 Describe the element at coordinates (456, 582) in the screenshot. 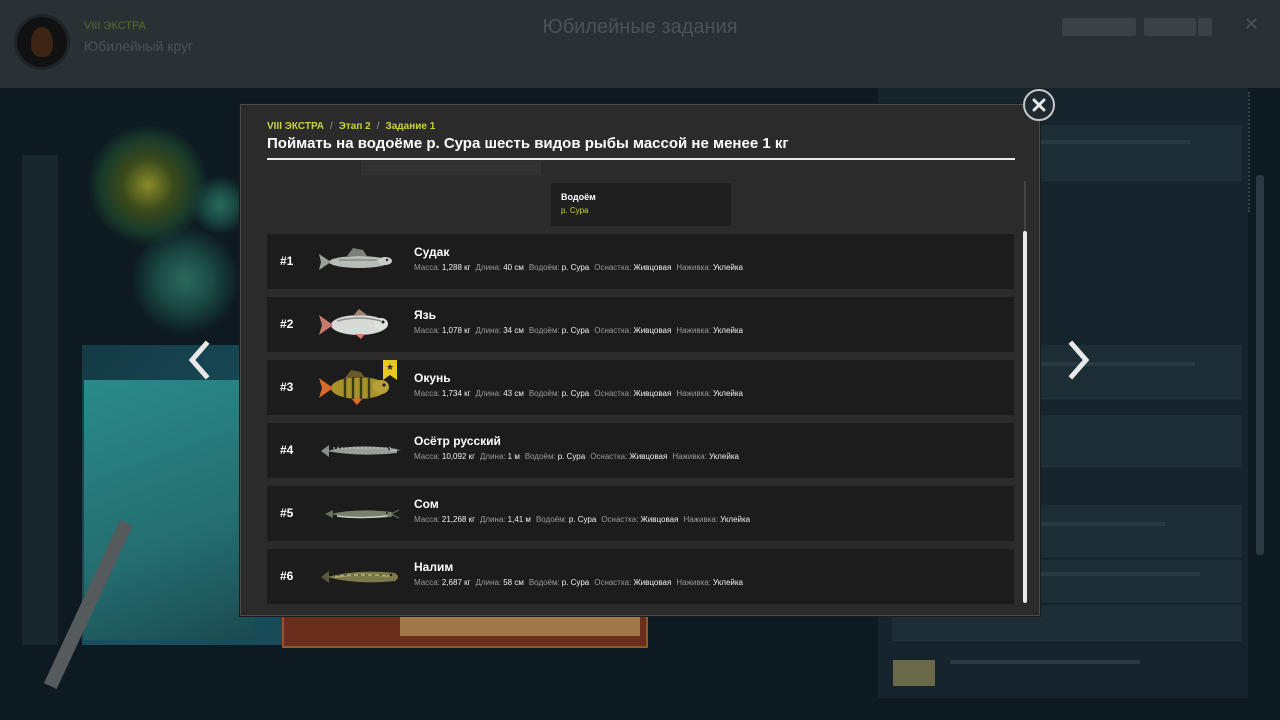

I see `mass-value: 2,687 кг` at that location.